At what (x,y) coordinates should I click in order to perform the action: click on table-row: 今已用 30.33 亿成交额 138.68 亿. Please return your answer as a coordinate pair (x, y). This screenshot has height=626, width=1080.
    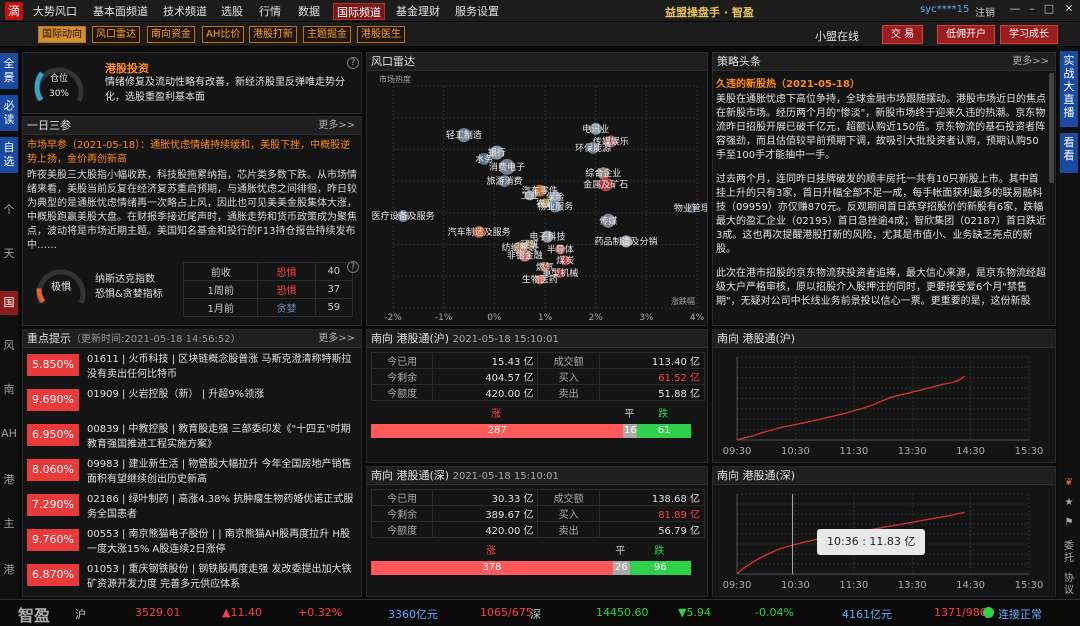
    Looking at the image, I should click on (538, 497).